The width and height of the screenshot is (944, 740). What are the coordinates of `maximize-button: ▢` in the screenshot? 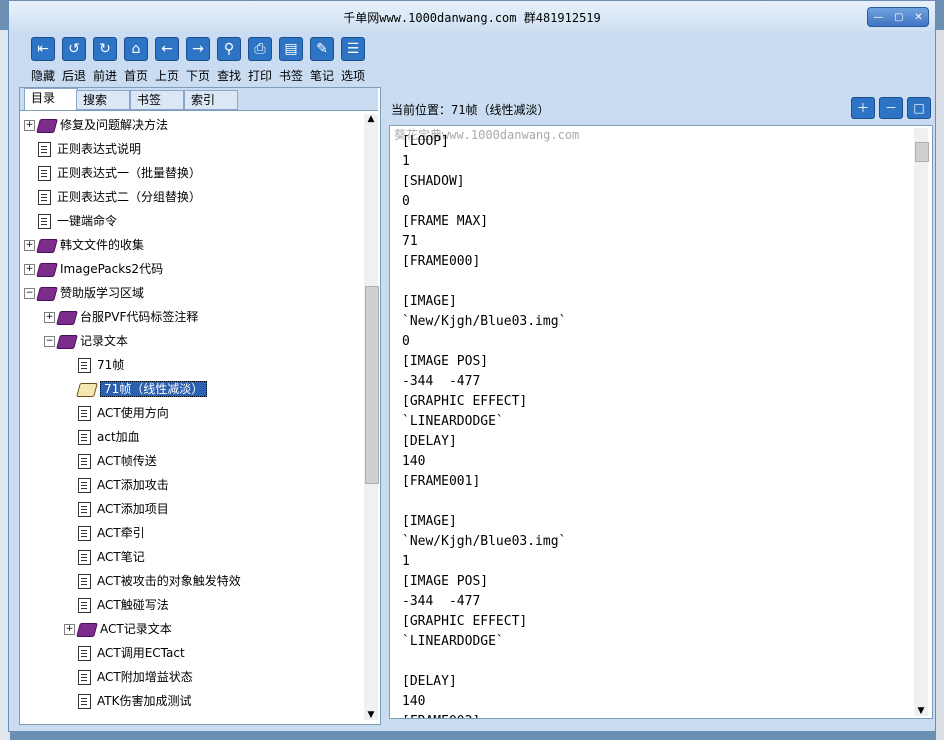 It's located at (898, 17).